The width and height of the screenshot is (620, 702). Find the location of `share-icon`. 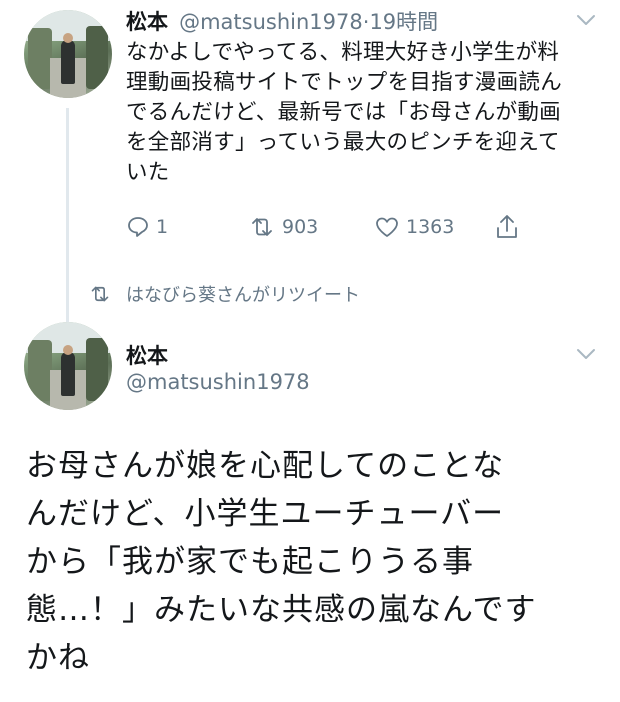

share-icon is located at coordinates (507, 226).